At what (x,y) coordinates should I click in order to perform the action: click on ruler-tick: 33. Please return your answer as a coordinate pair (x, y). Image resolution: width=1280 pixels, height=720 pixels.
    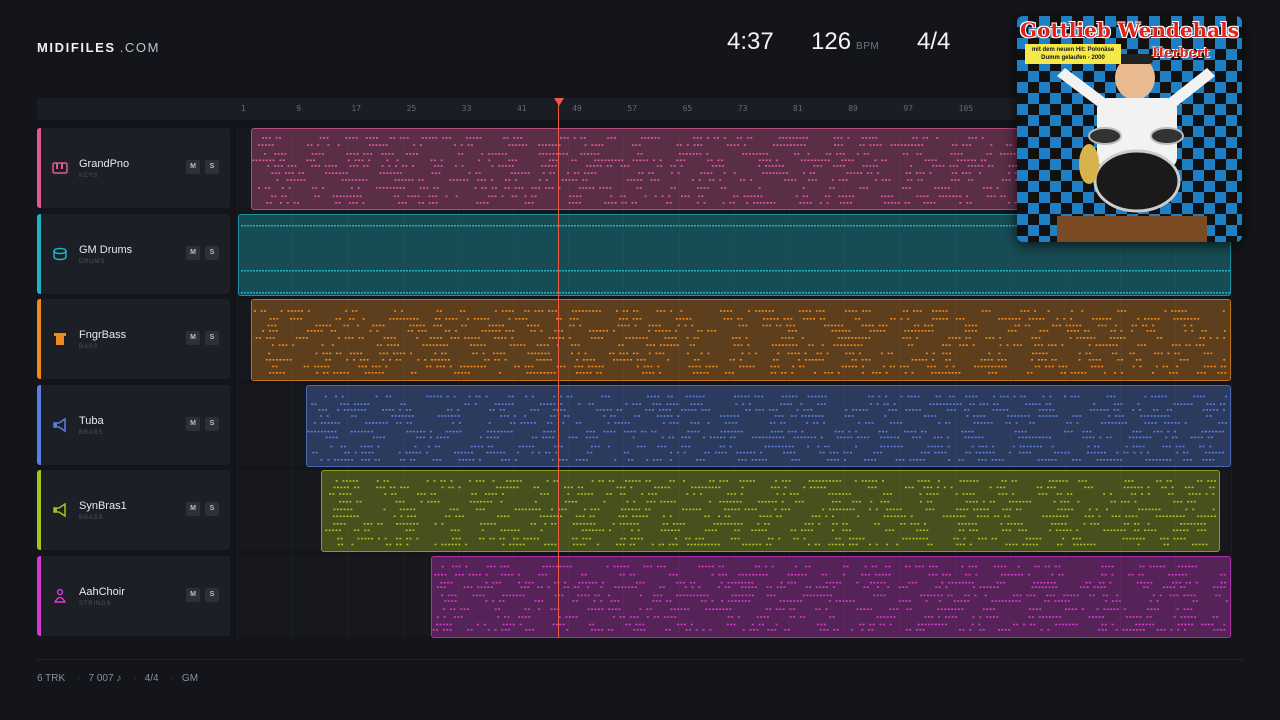
    Looking at the image, I should click on (466, 108).